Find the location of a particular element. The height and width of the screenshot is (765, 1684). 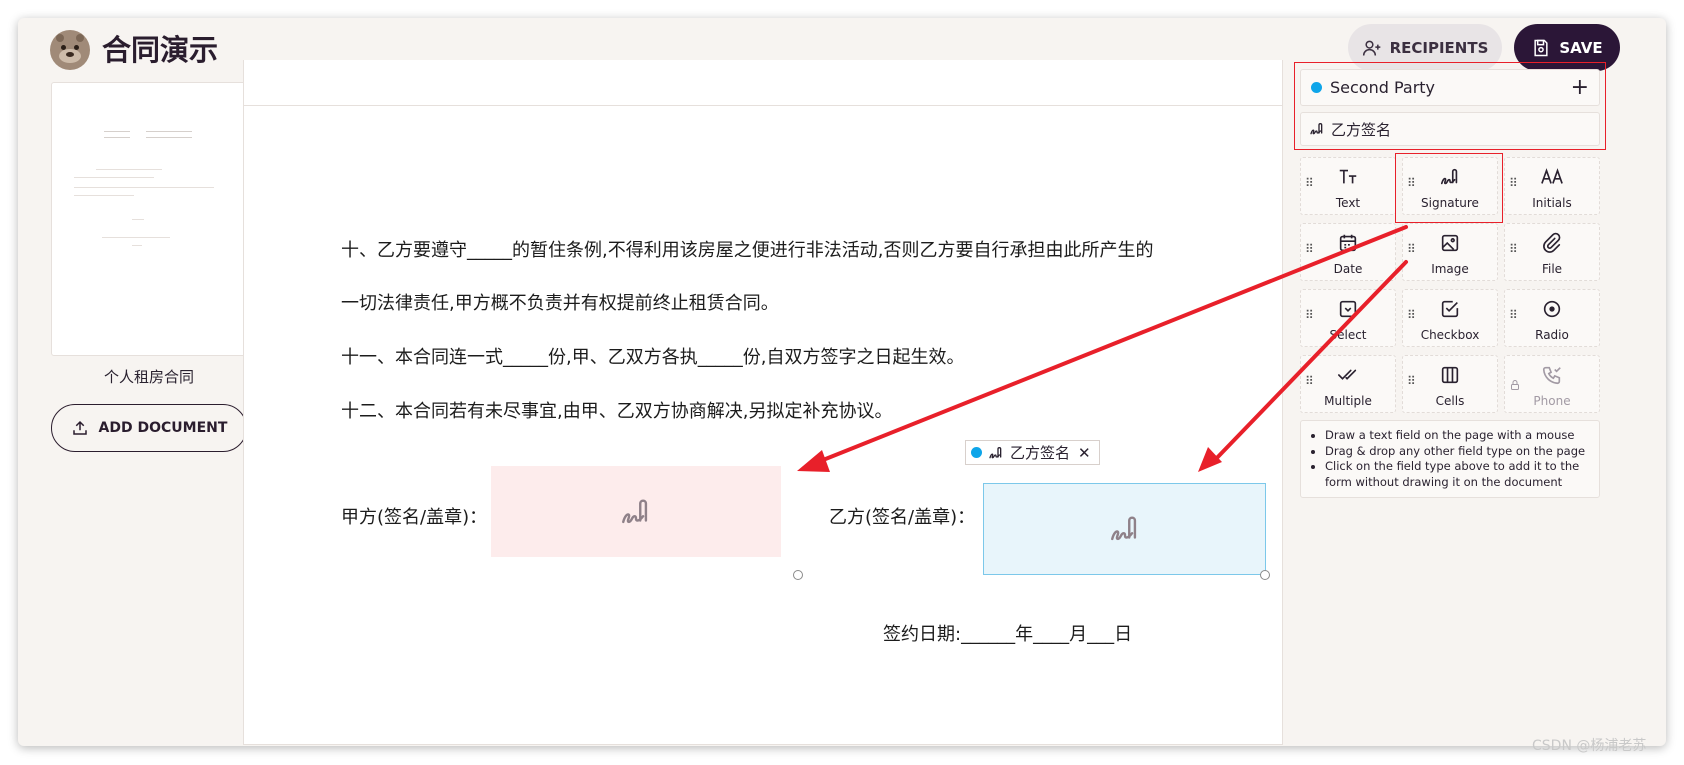

phone-icon is located at coordinates (1552, 375).